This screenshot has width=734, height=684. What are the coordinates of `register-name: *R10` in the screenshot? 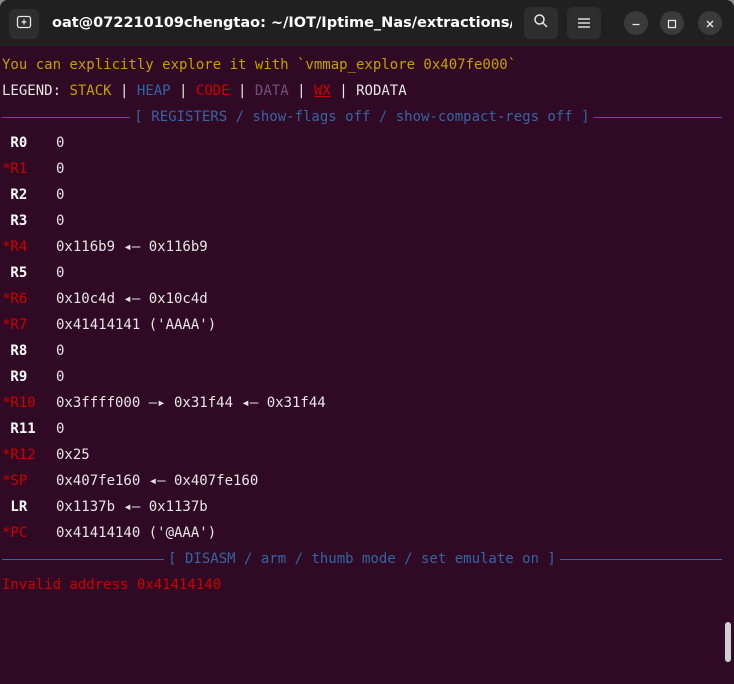 It's located at (19, 403).